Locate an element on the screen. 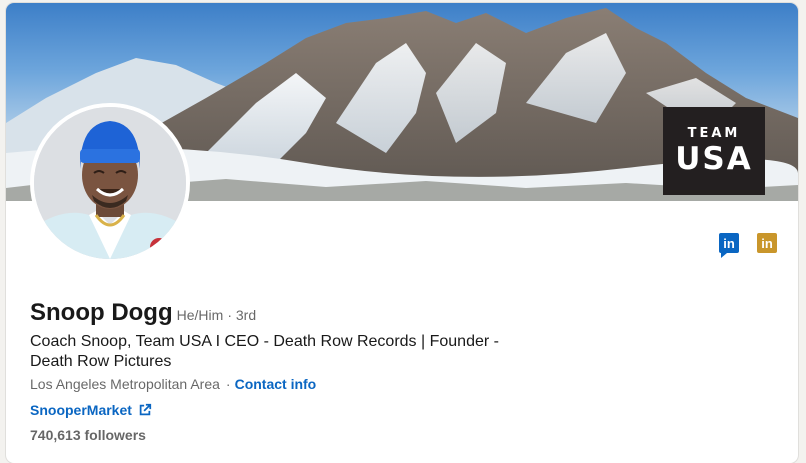  badge-line1: TEAM is located at coordinates (714, 133).